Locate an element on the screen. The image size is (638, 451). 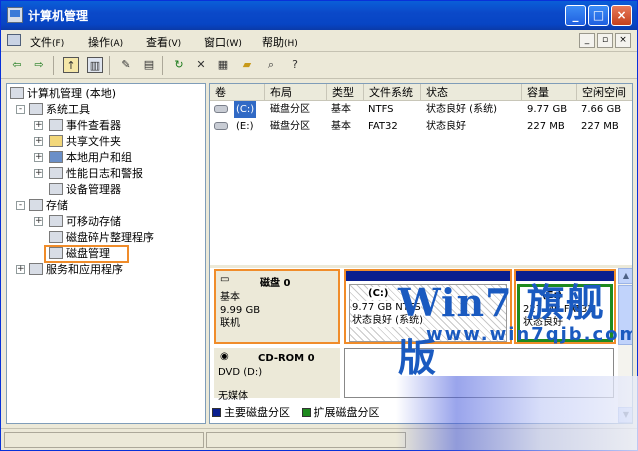
disk-0-state: 联机 is located at coordinates (230, 323).